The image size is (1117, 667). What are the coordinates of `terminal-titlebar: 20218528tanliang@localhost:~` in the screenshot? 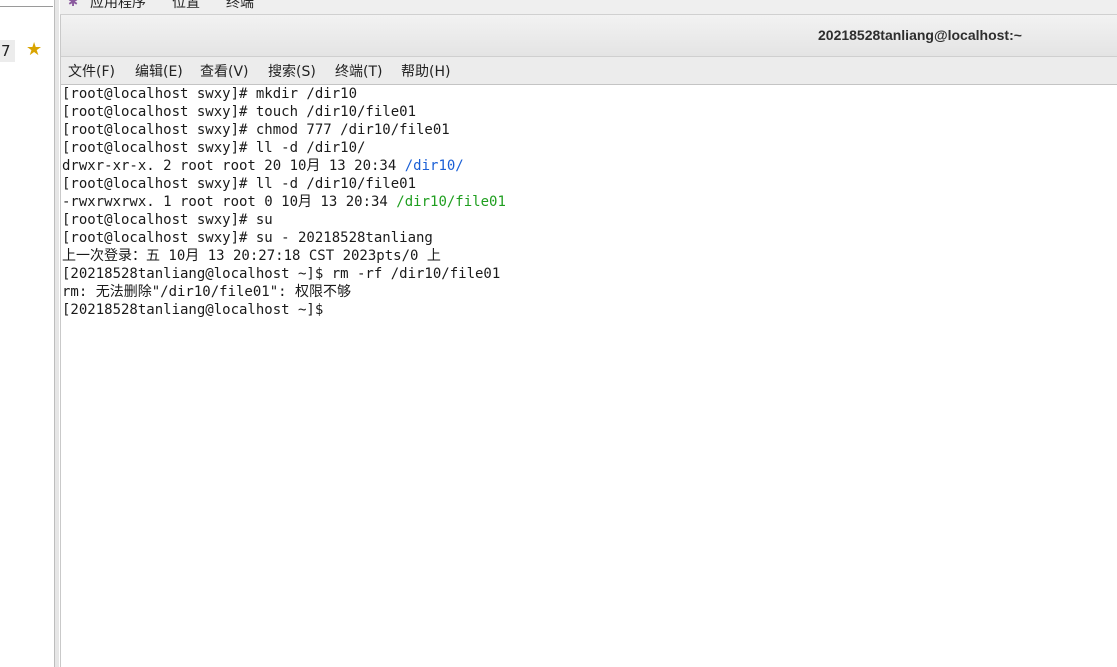 It's located at (589, 36).